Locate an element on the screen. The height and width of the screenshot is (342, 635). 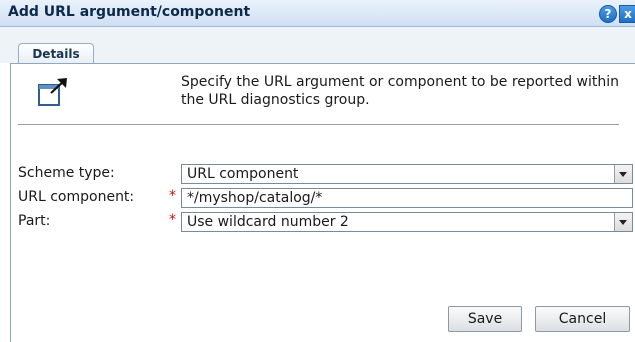
url-component-value: */myshop/catalog/* is located at coordinates (255, 198).